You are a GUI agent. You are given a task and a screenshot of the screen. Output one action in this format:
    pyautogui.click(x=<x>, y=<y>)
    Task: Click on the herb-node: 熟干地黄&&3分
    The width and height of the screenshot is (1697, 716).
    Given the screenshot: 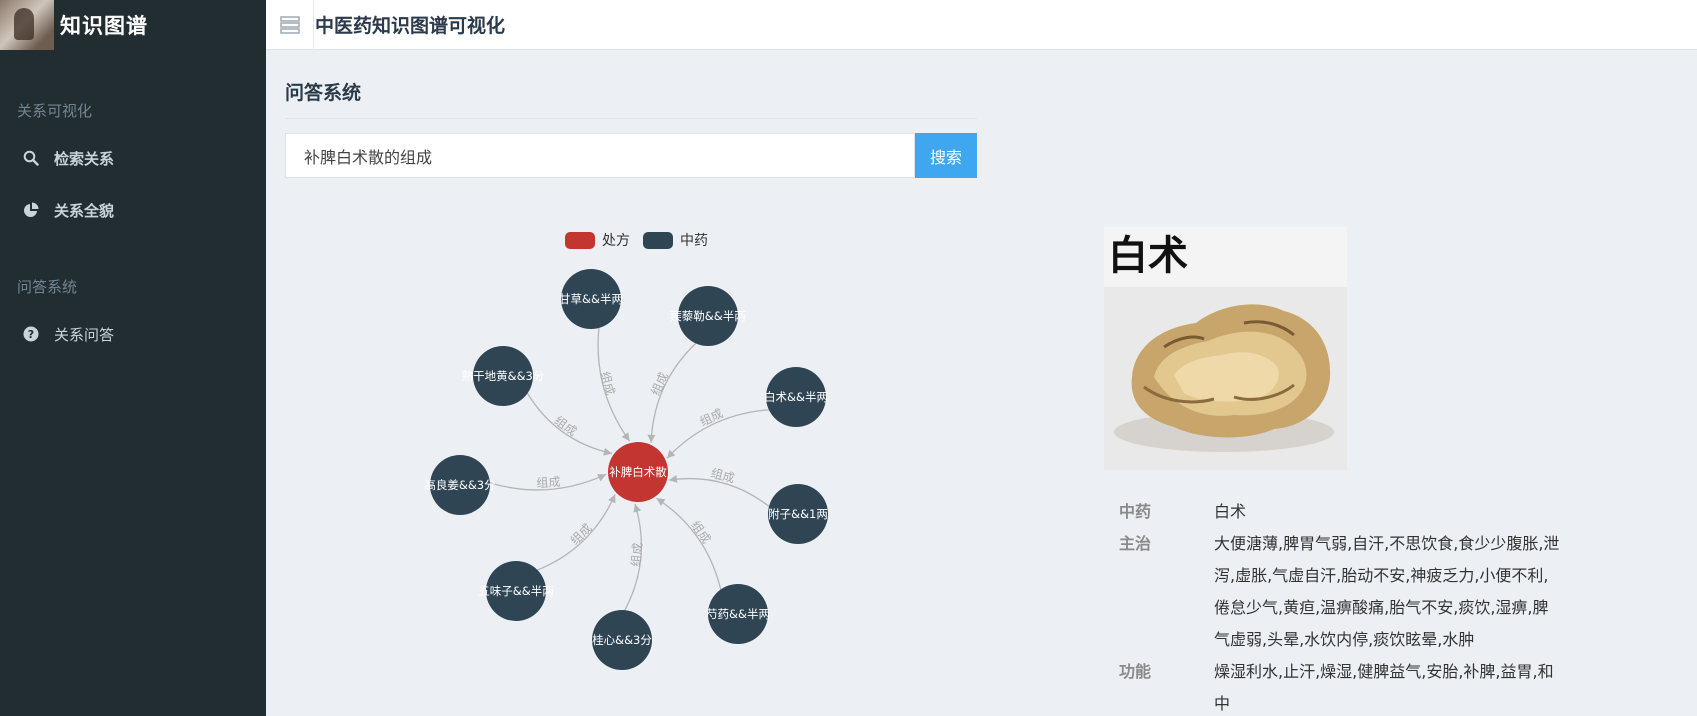 What is the action you would take?
    pyautogui.click(x=503, y=376)
    